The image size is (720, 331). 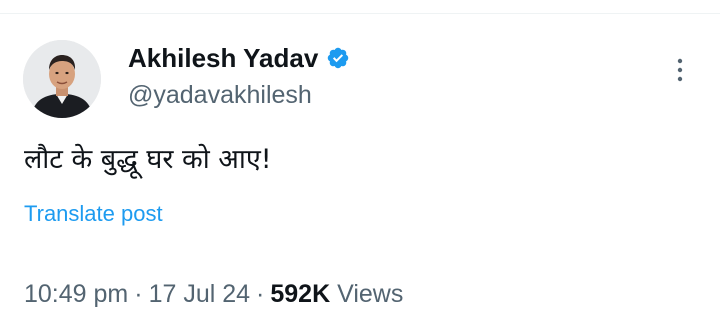 I want to click on avatar, so click(x=62, y=79).